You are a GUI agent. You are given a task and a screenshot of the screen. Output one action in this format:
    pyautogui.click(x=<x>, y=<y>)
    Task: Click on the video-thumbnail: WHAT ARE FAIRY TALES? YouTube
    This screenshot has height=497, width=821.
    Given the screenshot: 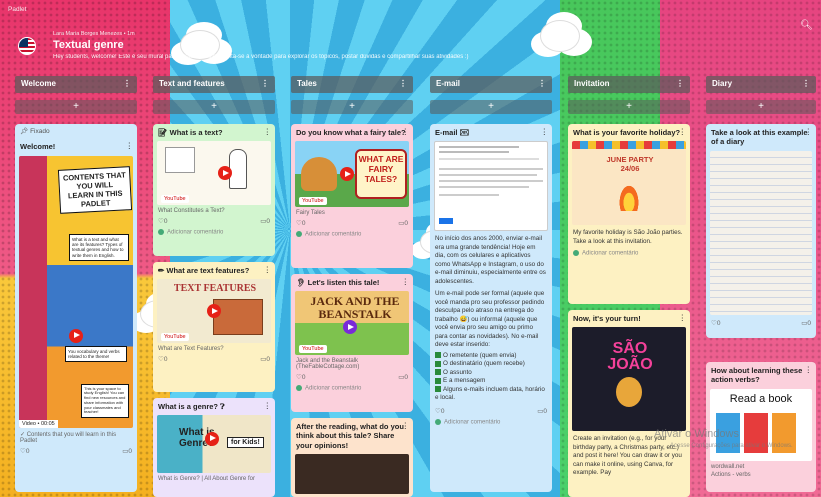 What is the action you would take?
    pyautogui.click(x=352, y=174)
    